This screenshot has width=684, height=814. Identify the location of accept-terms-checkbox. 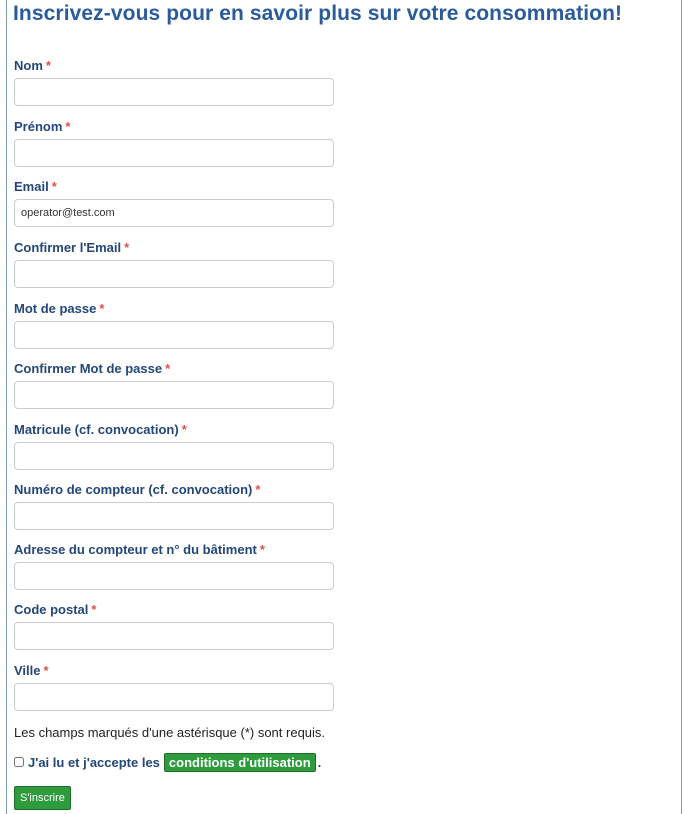
(19, 762).